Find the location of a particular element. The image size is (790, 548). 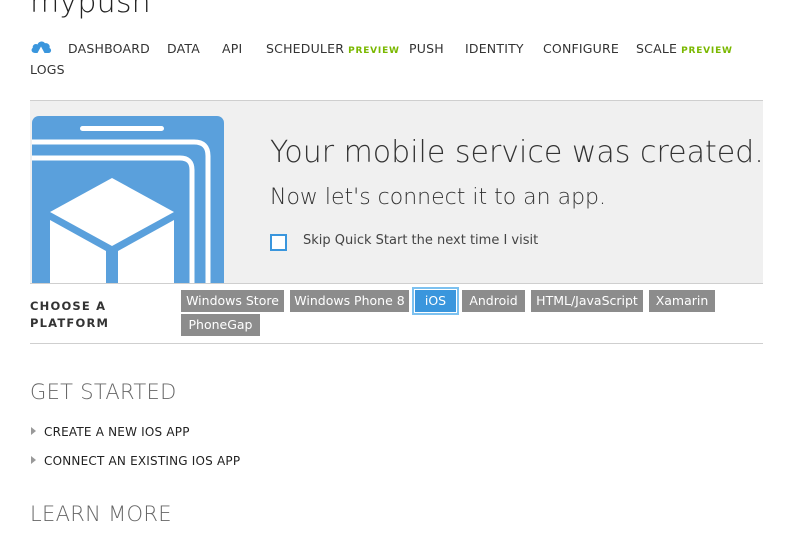

banner-subtitle: Now let's connect it to an app. is located at coordinates (438, 197).